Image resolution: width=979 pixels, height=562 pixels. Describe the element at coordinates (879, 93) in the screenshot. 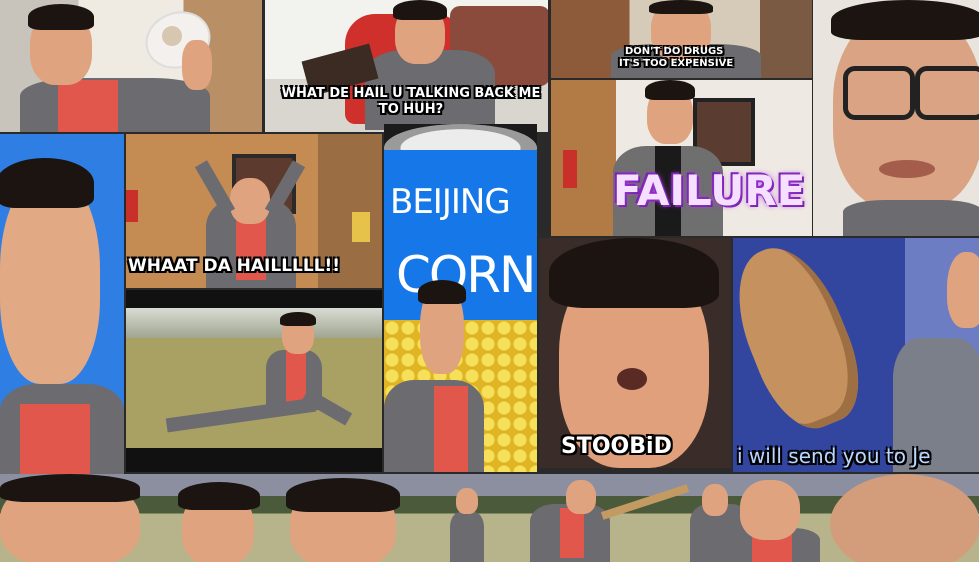

I see `glasses-icon` at that location.